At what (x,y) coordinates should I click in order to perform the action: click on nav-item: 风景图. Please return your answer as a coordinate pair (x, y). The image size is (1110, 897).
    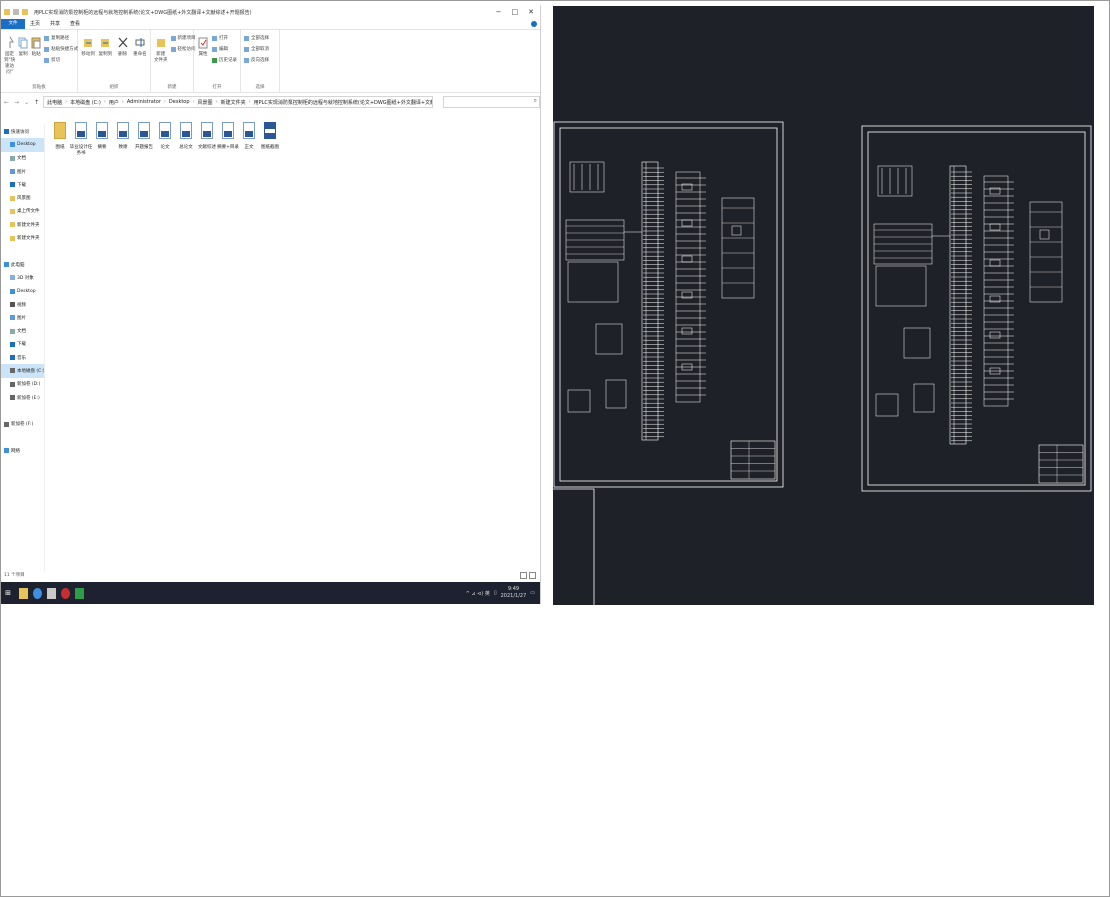
    Looking at the image, I should click on (22, 197).